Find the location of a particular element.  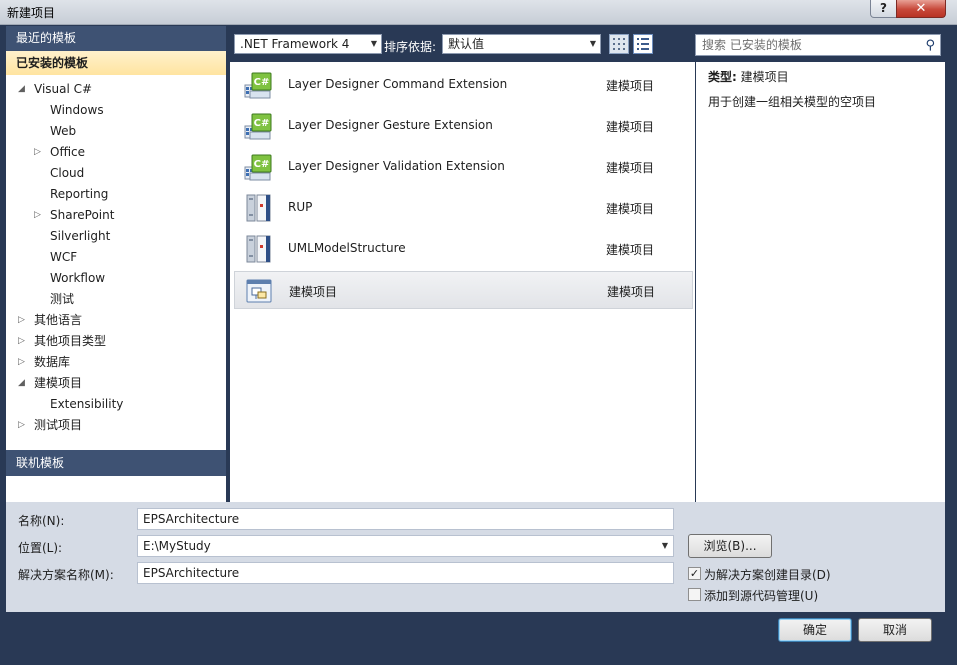

sort-by-dropdown: 默认值 ▼ is located at coordinates (521, 44).